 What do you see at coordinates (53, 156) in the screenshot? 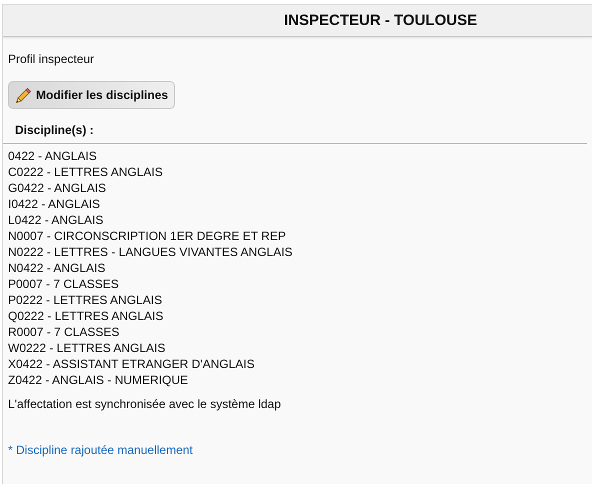
I see `discipline-item: 0422 - ANGLAIS` at bounding box center [53, 156].